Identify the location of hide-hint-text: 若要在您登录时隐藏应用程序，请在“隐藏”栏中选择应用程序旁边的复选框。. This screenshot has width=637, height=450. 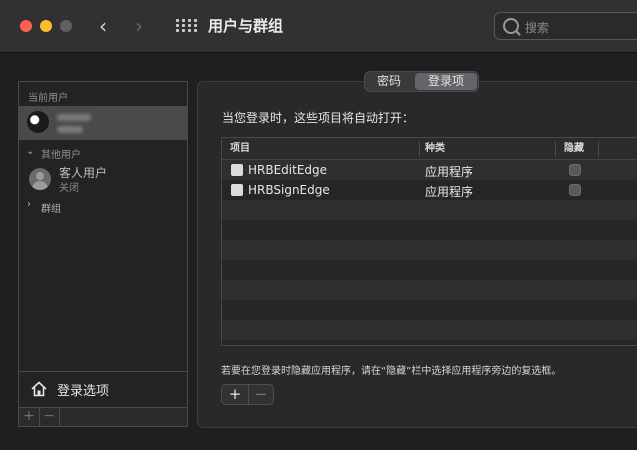
(391, 371).